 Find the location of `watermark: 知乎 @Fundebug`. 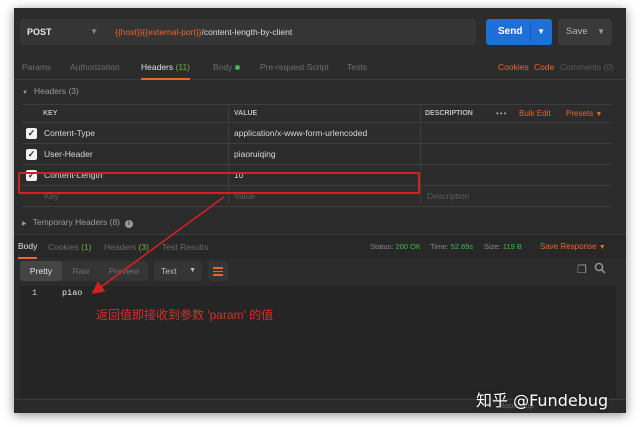

watermark: 知乎 @Fundebug is located at coordinates (542, 400).